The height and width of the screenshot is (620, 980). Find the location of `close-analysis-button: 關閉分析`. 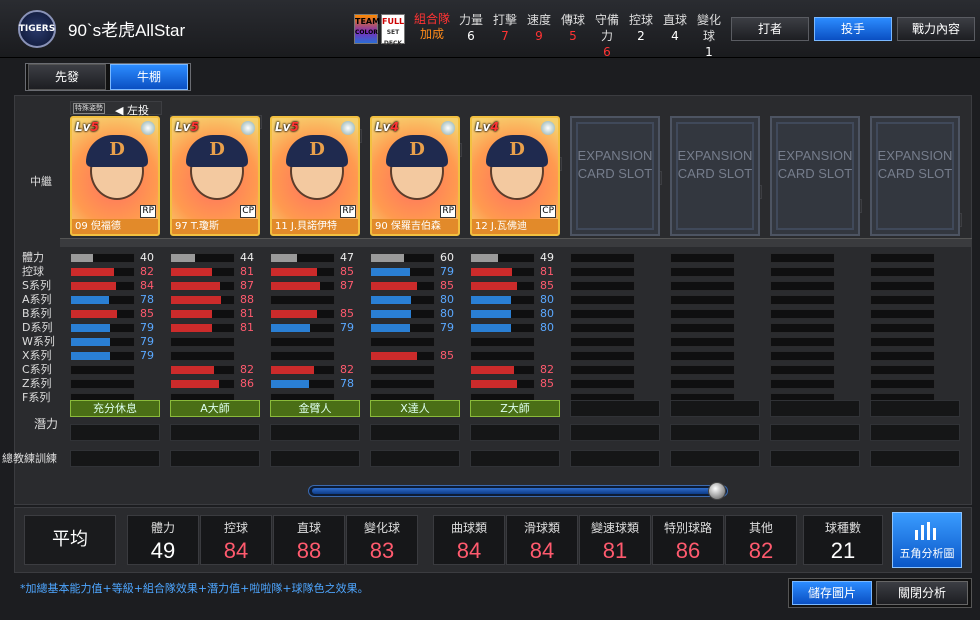

close-analysis-button: 關閉分析 is located at coordinates (922, 593).